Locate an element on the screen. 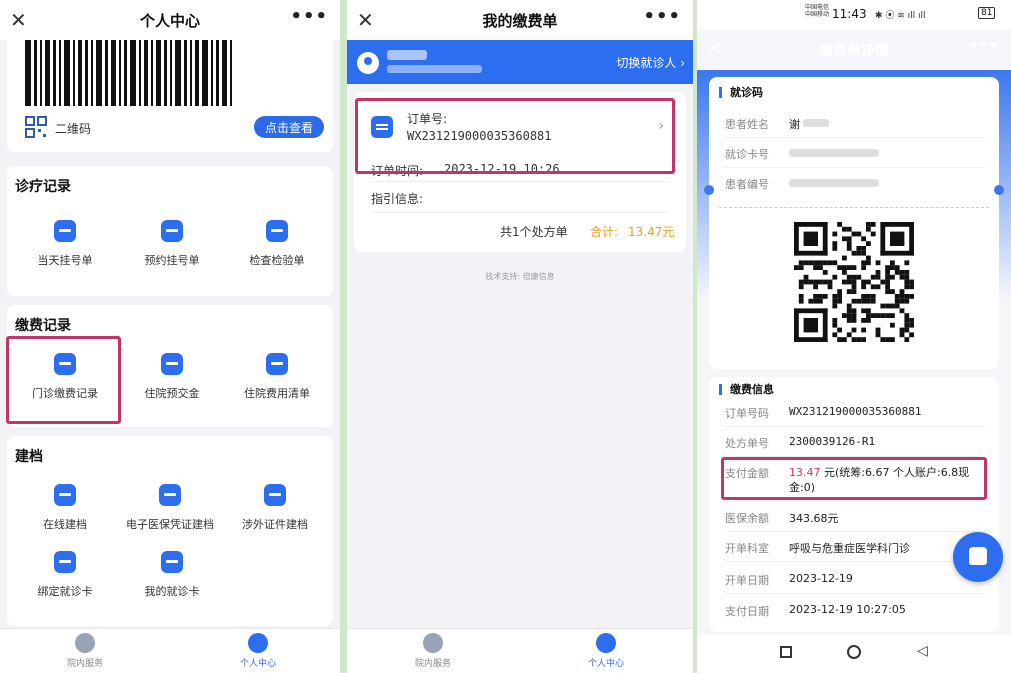 The height and width of the screenshot is (673, 1011). patient-name-value: 谢 is located at coordinates (794, 124).